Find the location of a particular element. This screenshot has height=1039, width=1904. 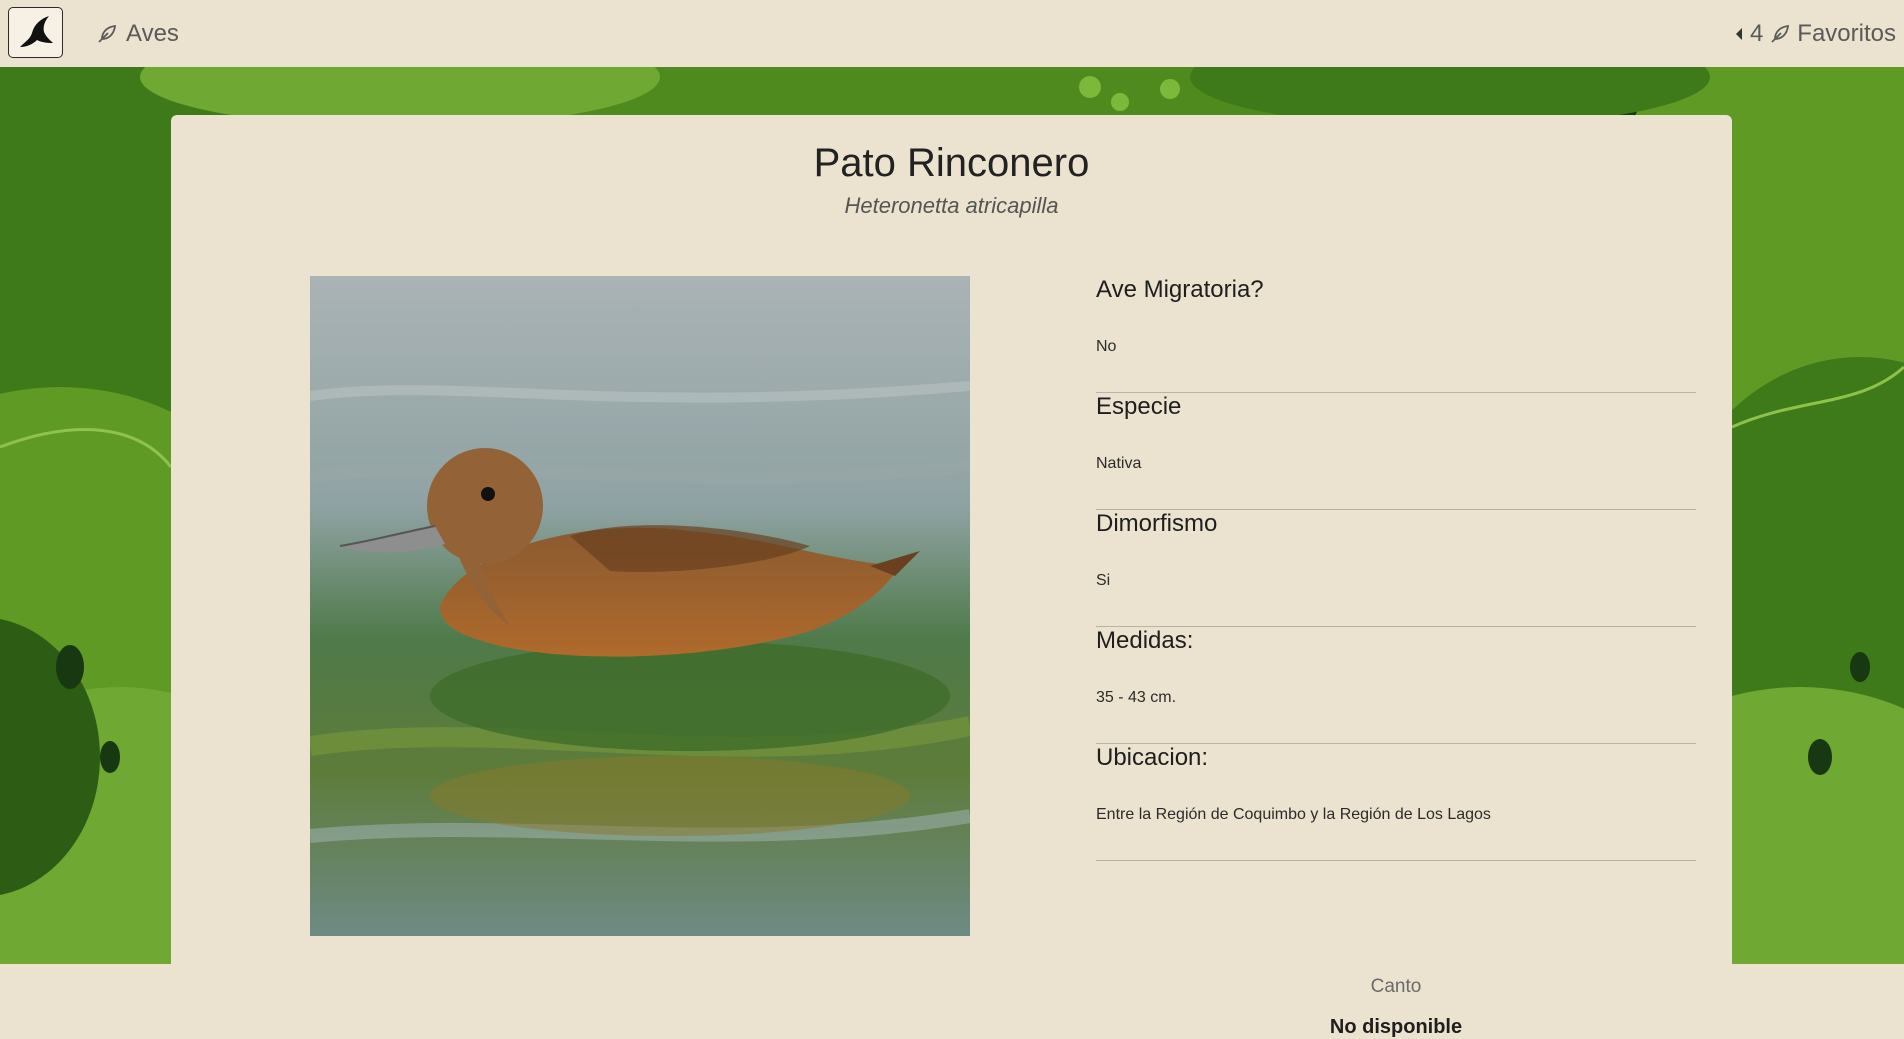

info-value: 35 - 43 cm. is located at coordinates (1136, 697).